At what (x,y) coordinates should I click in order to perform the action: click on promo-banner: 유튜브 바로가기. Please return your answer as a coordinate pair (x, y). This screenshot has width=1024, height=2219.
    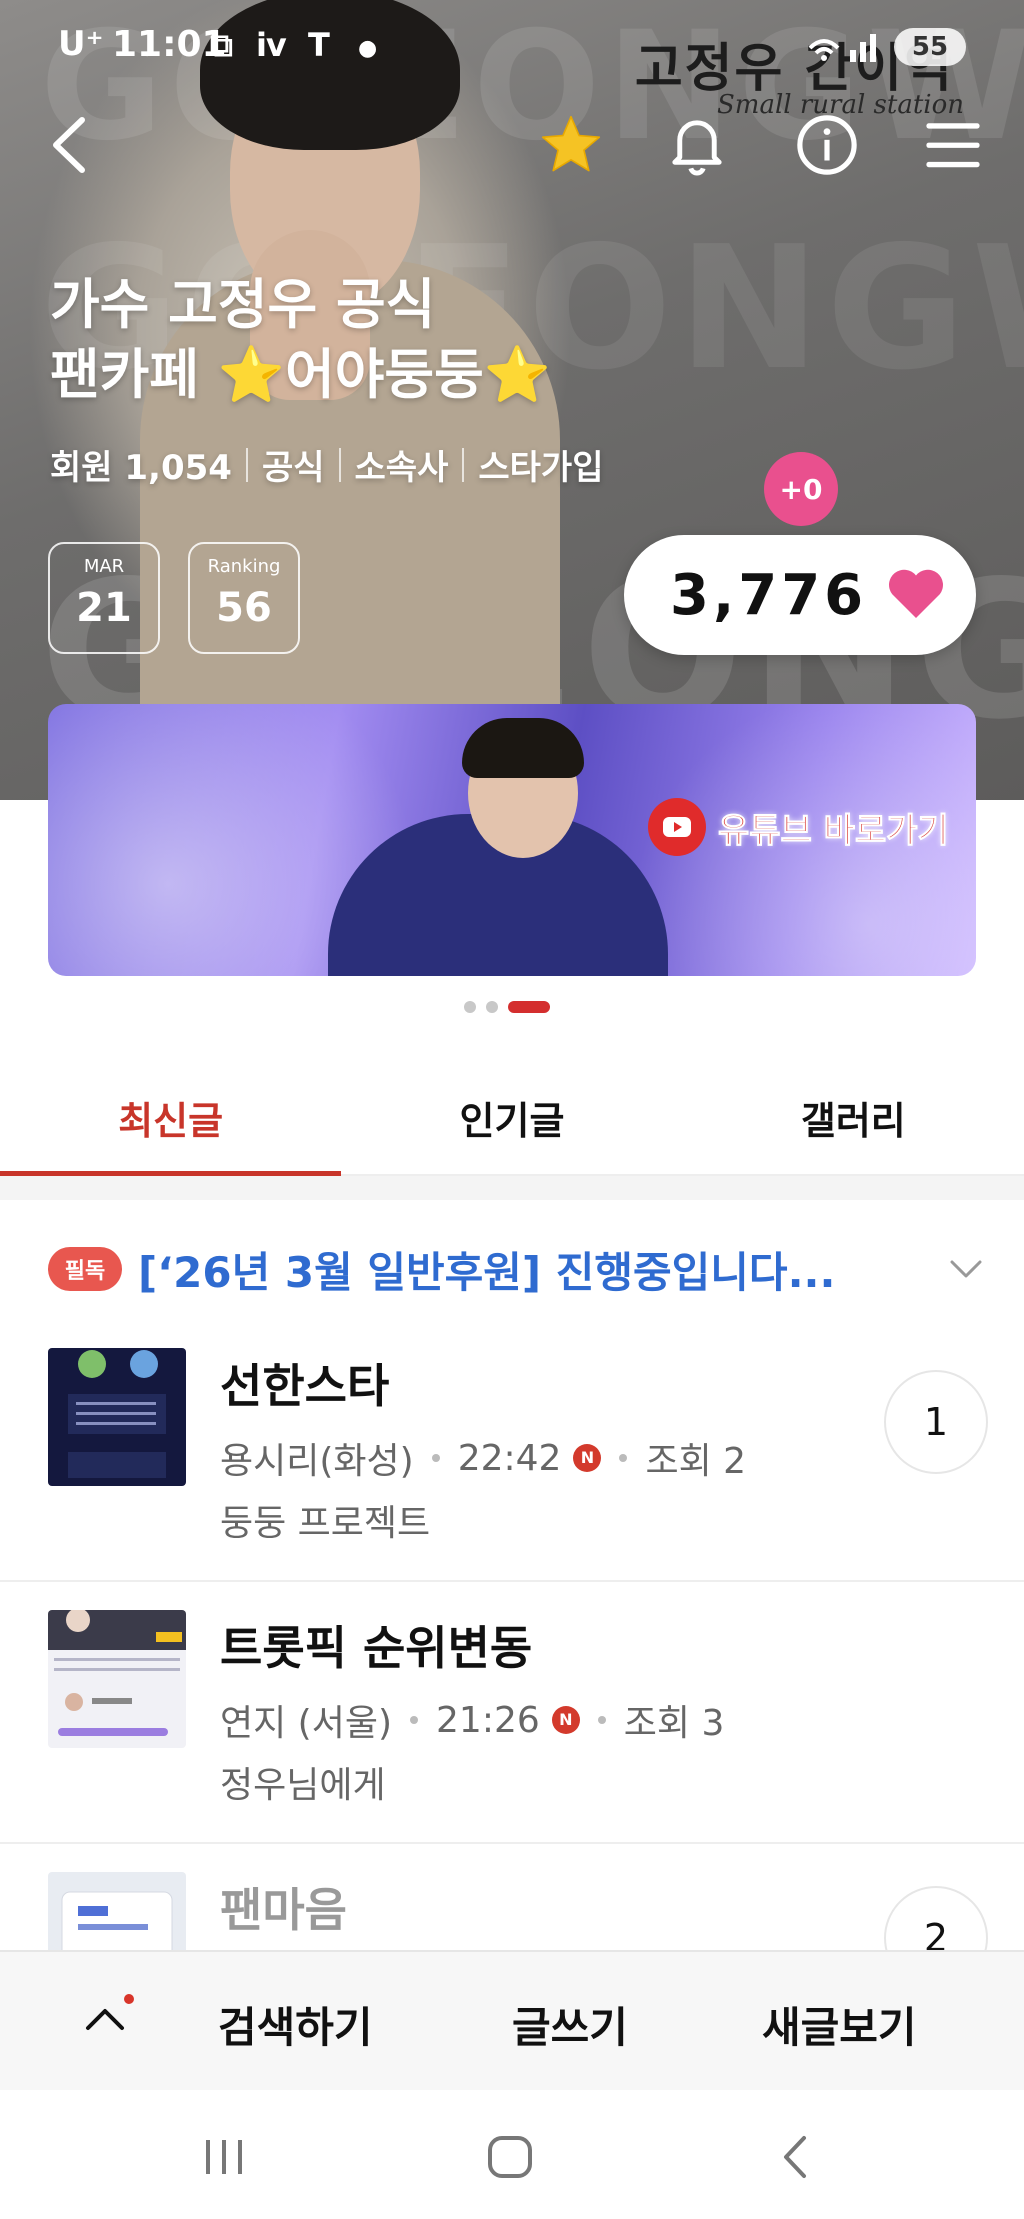
    Looking at the image, I should click on (512, 840).